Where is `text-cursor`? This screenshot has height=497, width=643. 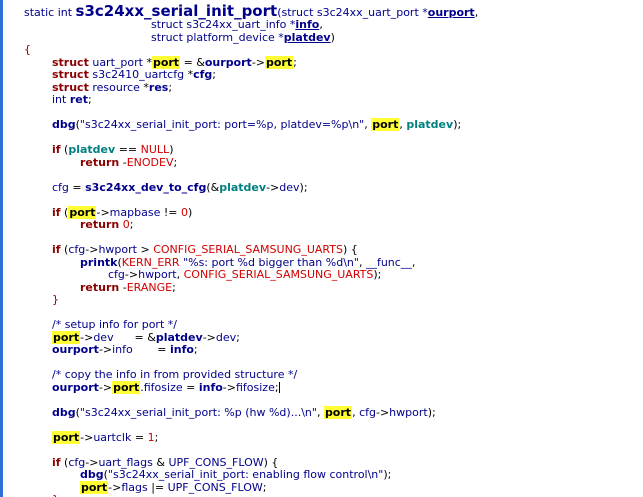 text-cursor is located at coordinates (279, 387).